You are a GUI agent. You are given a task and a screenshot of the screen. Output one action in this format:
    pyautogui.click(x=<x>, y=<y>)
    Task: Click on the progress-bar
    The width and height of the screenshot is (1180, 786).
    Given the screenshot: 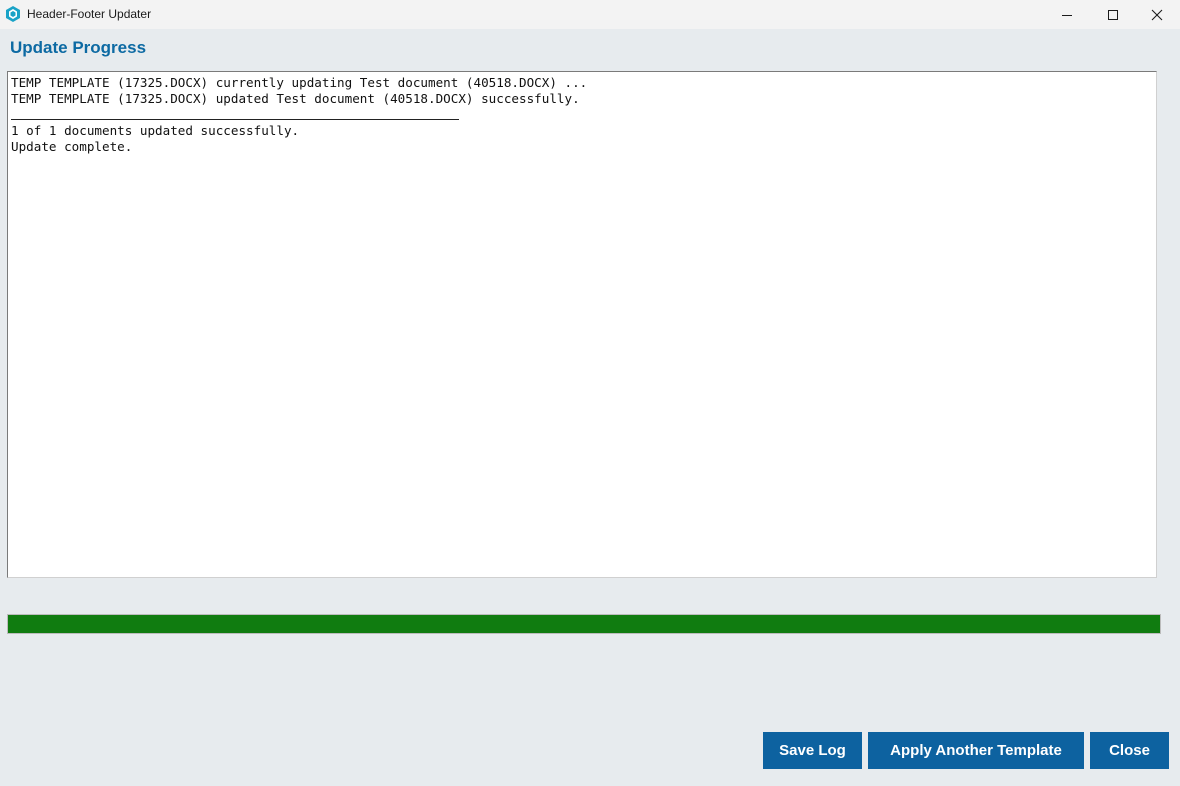 What is the action you would take?
    pyautogui.click(x=584, y=624)
    